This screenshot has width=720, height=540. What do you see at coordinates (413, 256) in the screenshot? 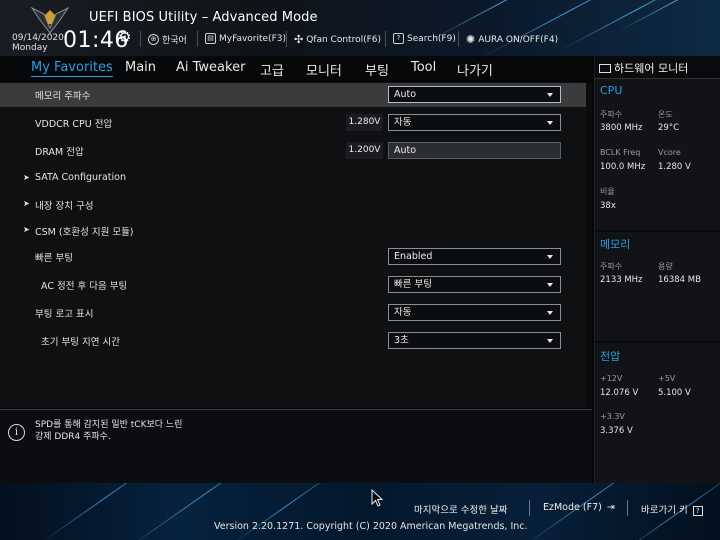
I see `dropdown-value: Enabled` at bounding box center [413, 256].